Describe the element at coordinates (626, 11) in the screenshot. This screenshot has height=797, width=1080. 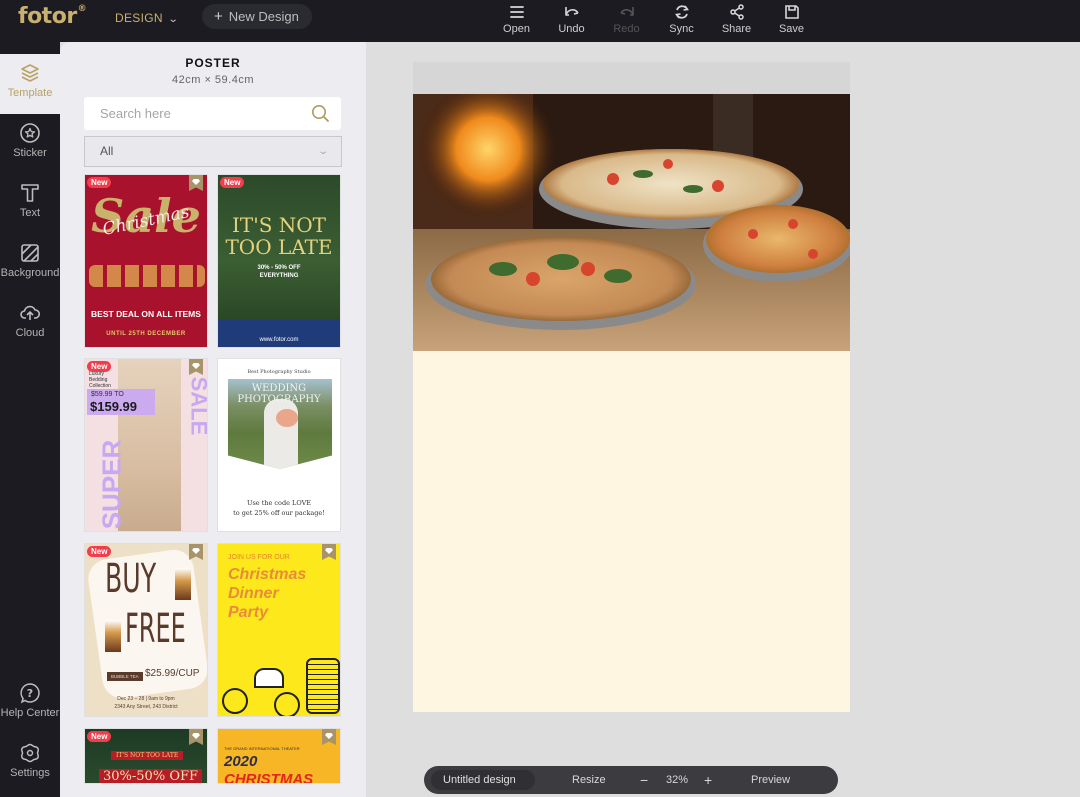
I see `redo-icon` at that location.